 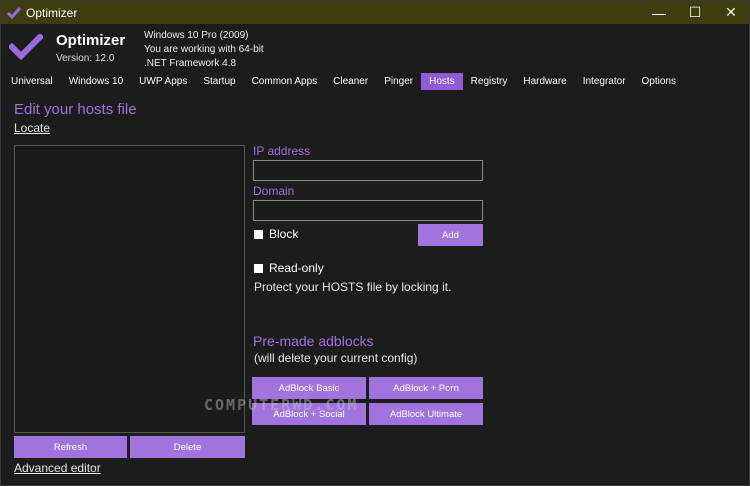 What do you see at coordinates (219, 81) in the screenshot?
I see `tab-startup: Startup` at bounding box center [219, 81].